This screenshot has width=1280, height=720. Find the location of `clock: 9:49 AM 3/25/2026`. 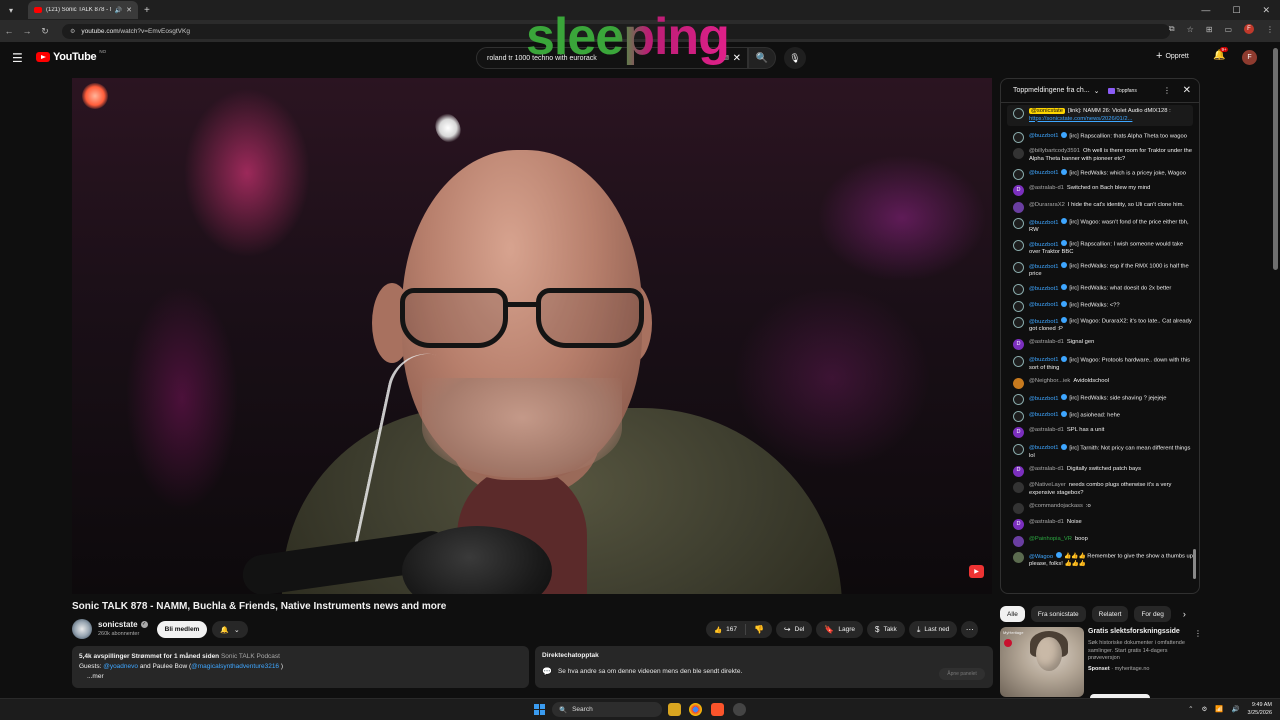

clock: 9:49 AM 3/25/2026 is located at coordinates (1260, 709).